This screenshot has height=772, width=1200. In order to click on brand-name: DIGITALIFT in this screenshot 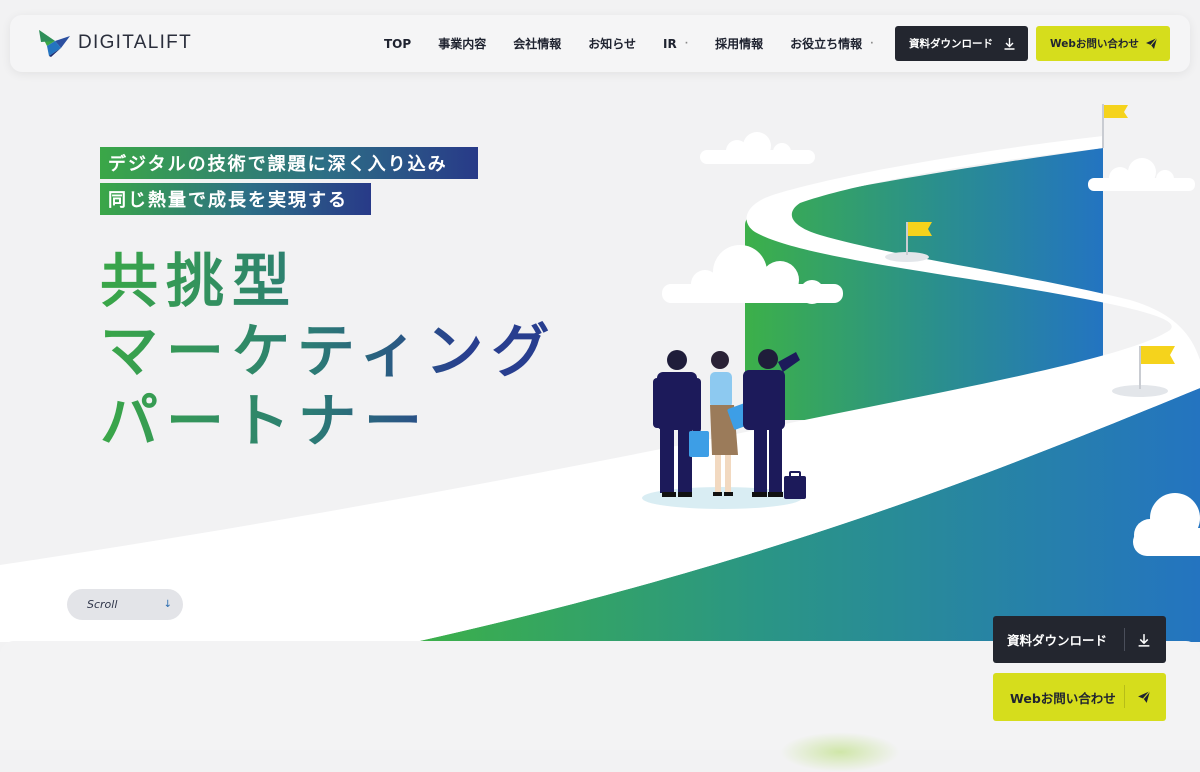, I will do `click(135, 42)`.